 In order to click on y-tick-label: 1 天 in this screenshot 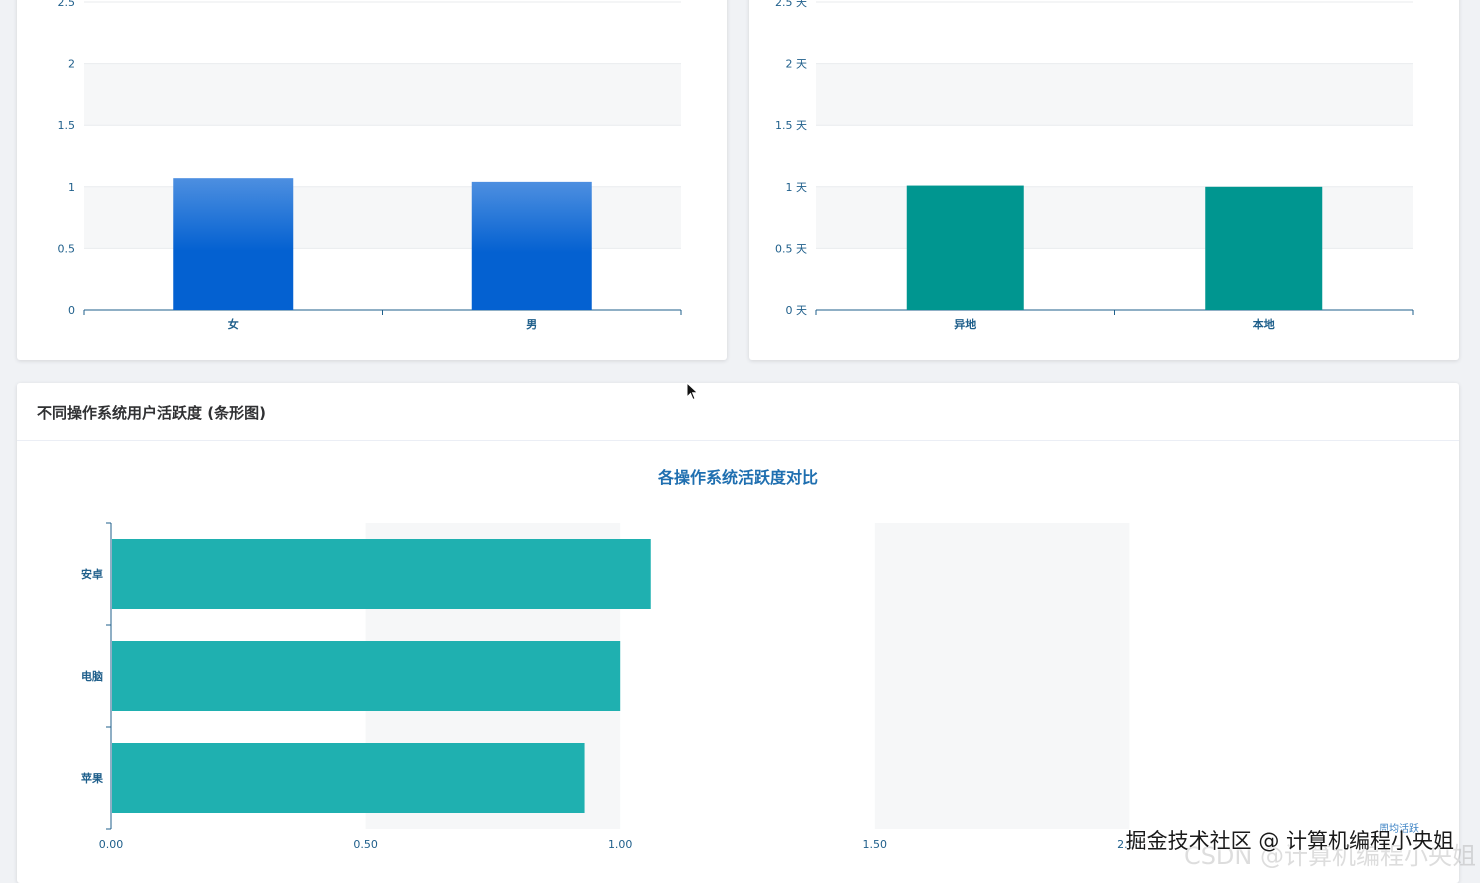, I will do `click(797, 187)`.